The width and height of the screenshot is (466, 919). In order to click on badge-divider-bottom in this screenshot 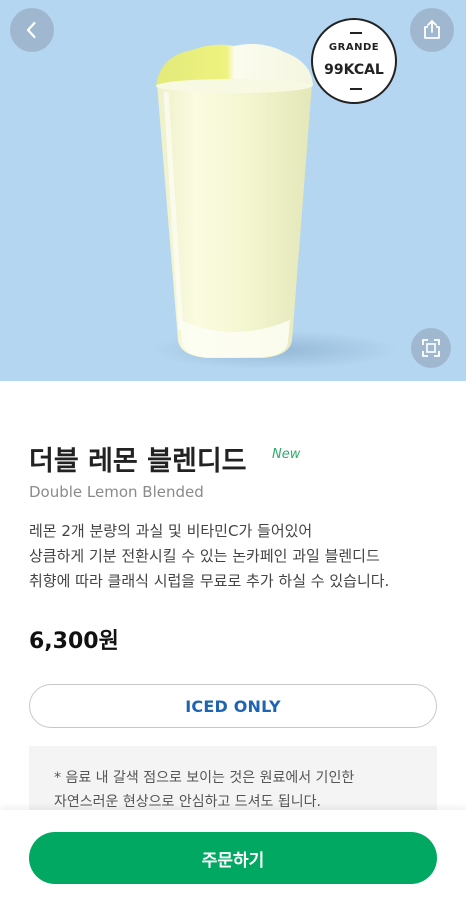, I will do `click(356, 89)`.